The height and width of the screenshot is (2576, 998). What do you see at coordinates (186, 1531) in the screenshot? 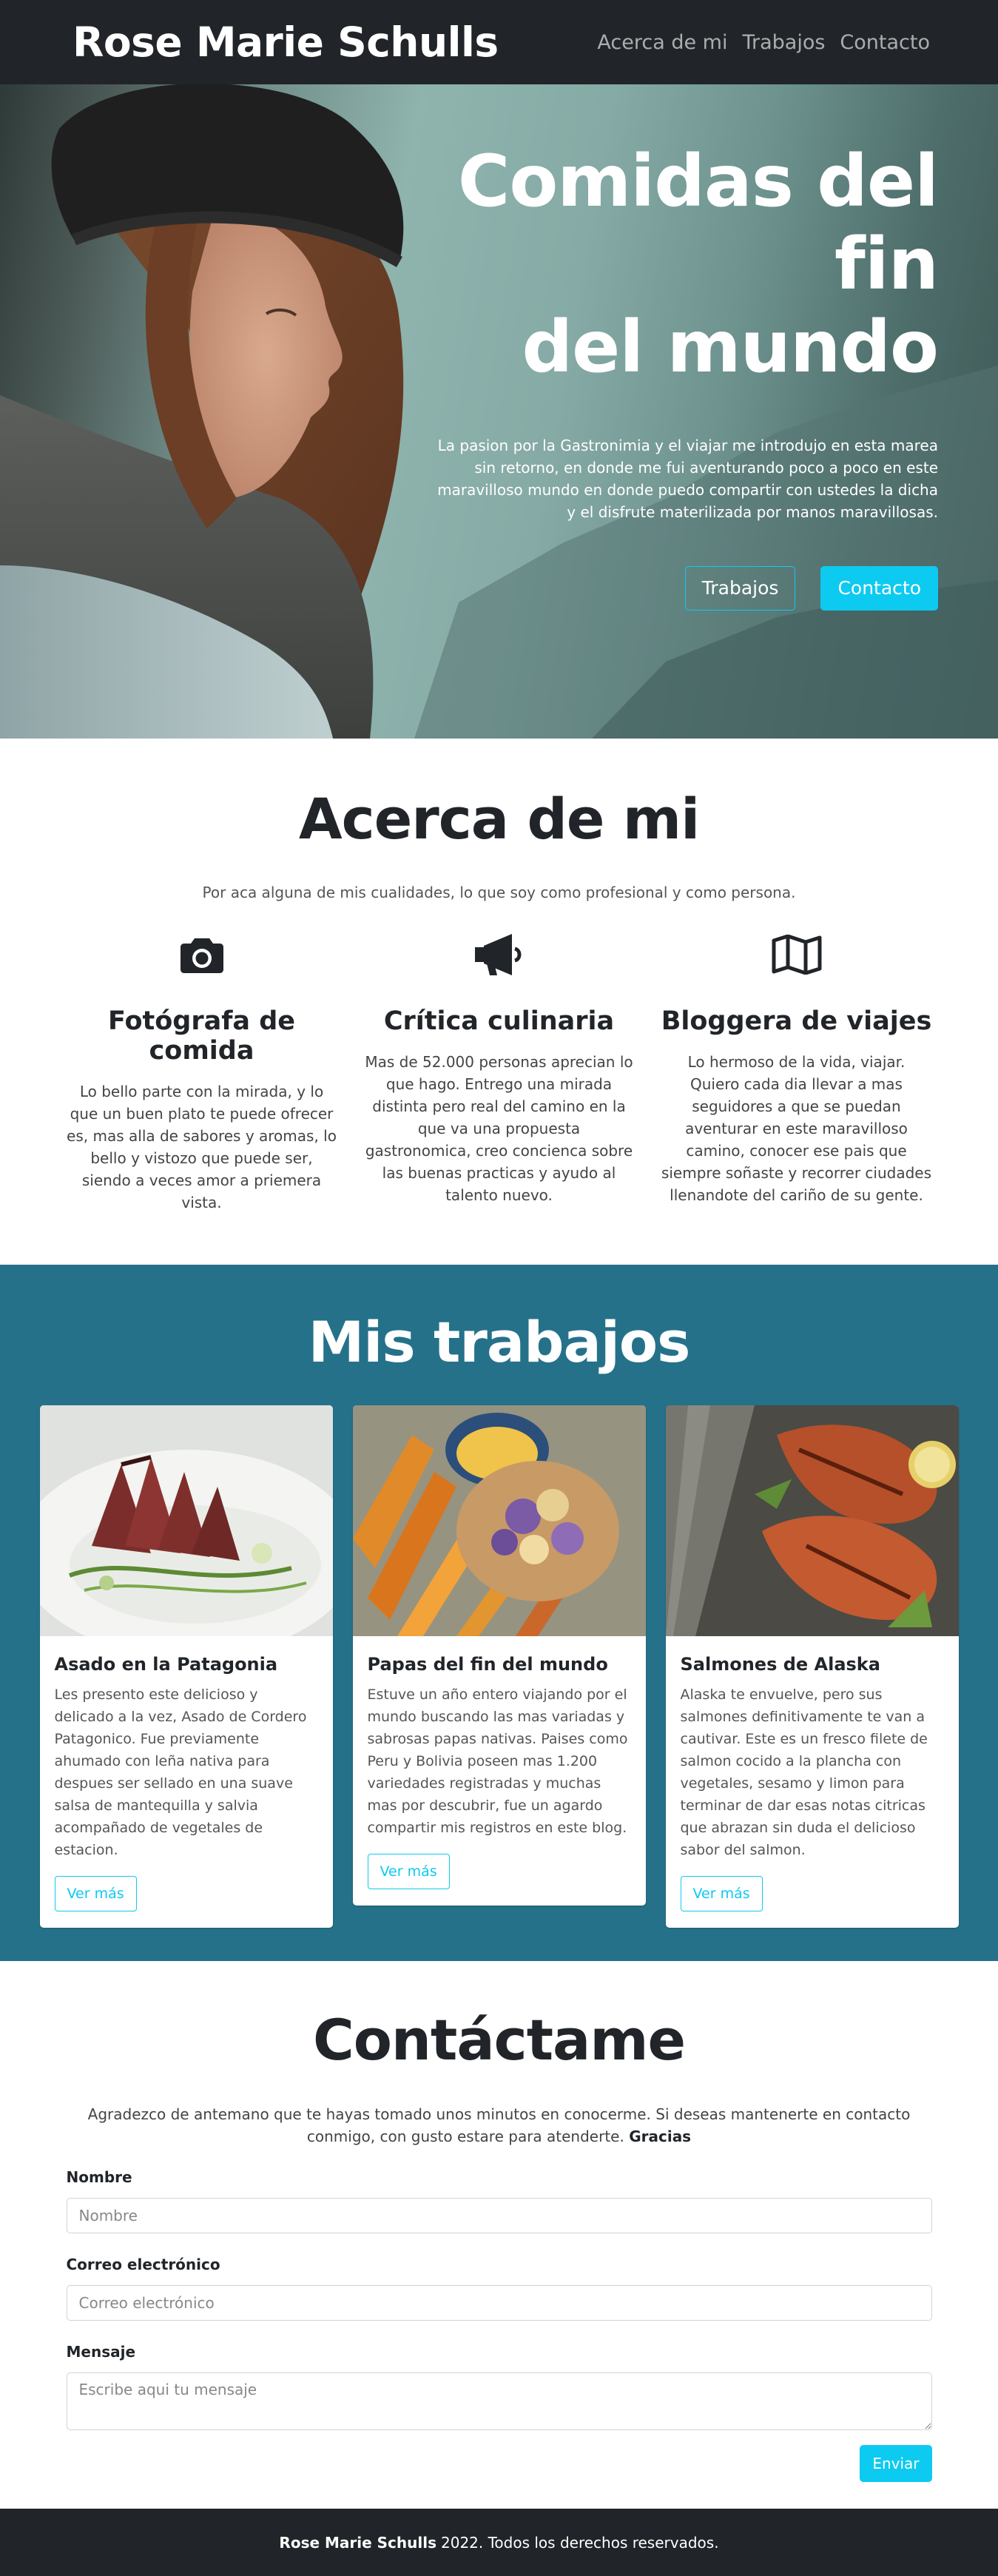
I see `card-image-lamb-dish` at bounding box center [186, 1531].